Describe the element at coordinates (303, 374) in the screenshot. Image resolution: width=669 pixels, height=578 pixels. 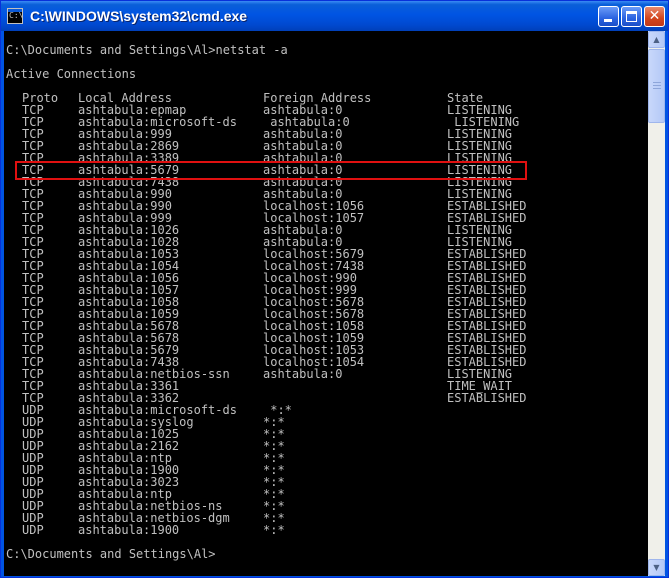
I see `row-foreign-address: ashtabula:0` at that location.